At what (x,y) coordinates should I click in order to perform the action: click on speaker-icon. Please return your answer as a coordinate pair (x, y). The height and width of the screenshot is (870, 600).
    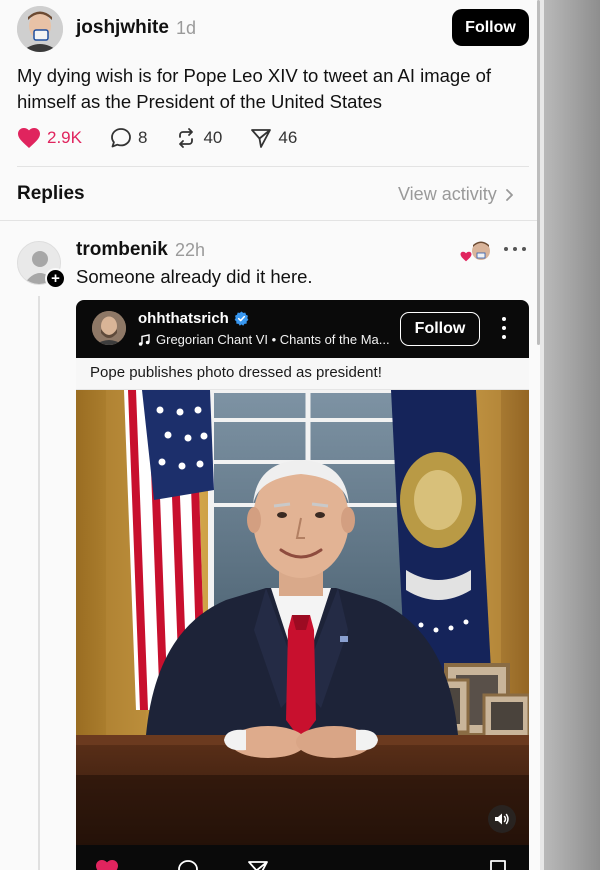
    Looking at the image, I should click on (502, 819).